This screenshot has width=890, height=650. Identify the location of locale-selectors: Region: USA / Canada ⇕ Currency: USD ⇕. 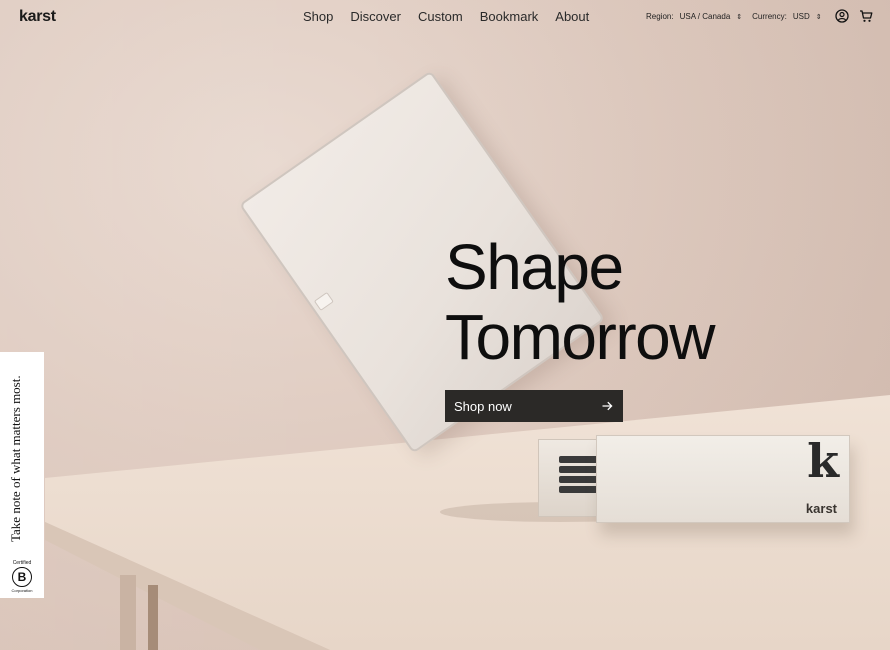
(734, 16).